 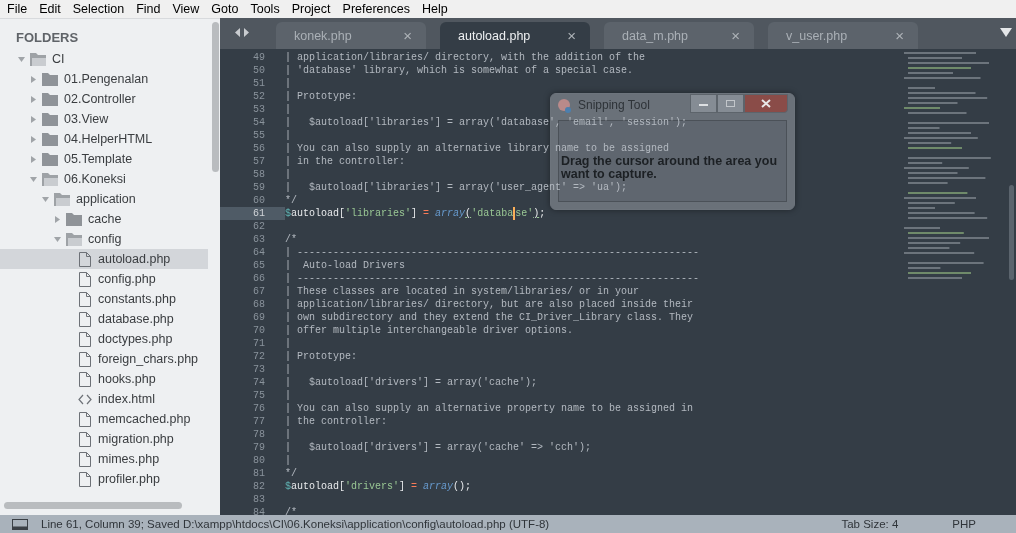 I want to click on tree-item: 04.HelperHTML, so click(x=104, y=139).